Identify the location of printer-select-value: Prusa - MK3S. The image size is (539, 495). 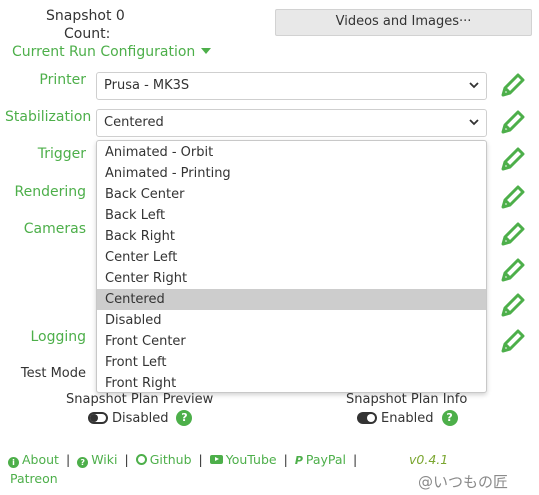
(147, 85).